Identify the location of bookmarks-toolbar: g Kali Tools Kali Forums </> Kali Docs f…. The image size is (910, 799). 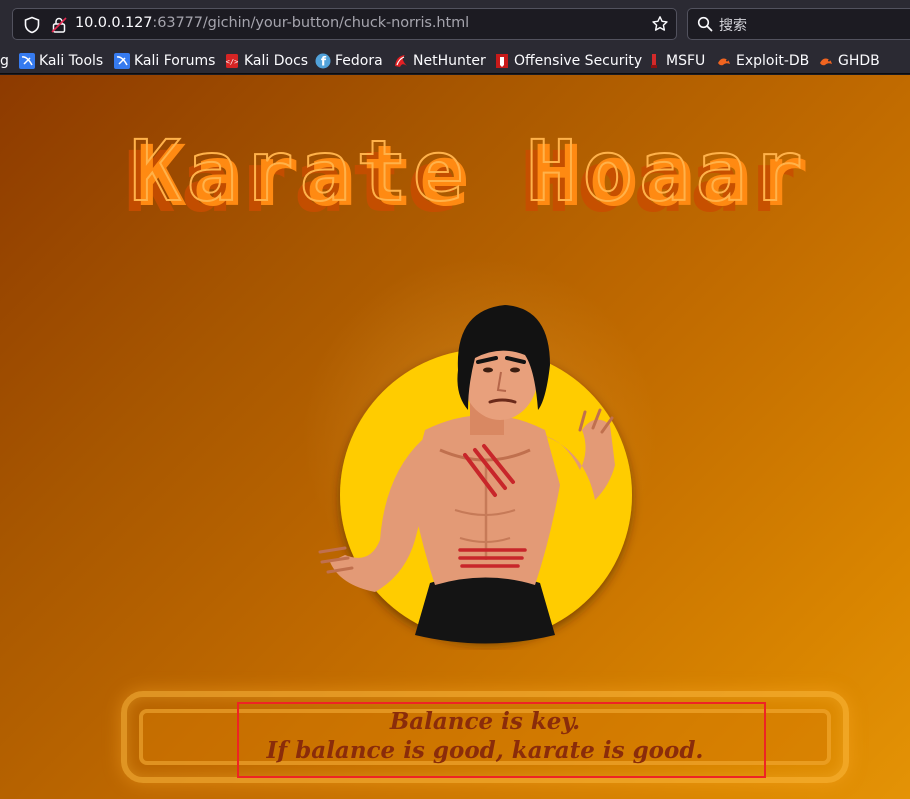
(455, 61).